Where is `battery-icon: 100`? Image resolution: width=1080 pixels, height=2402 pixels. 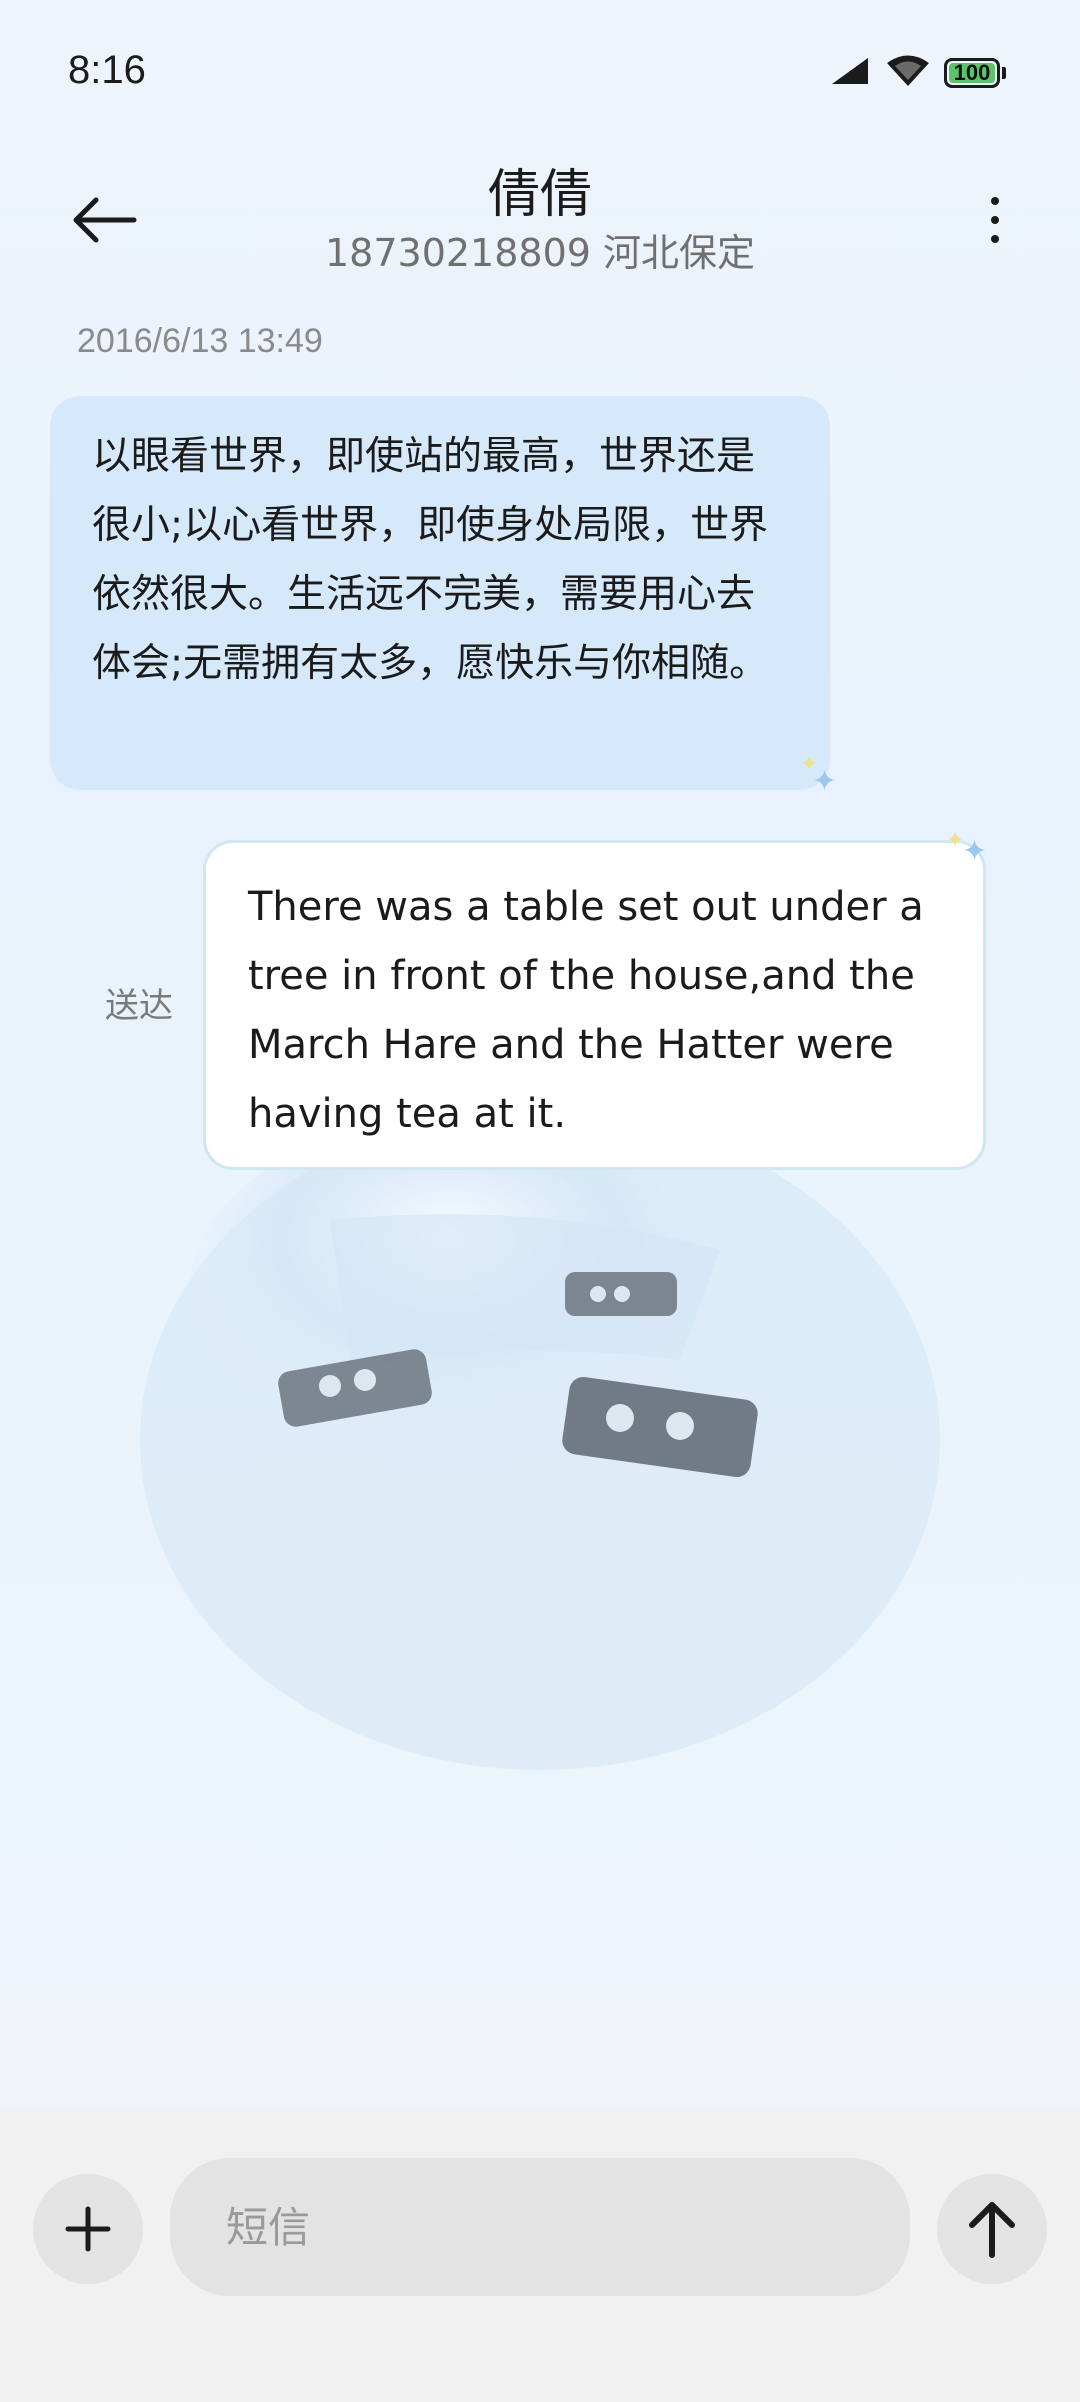
battery-icon: 100 is located at coordinates (972, 73).